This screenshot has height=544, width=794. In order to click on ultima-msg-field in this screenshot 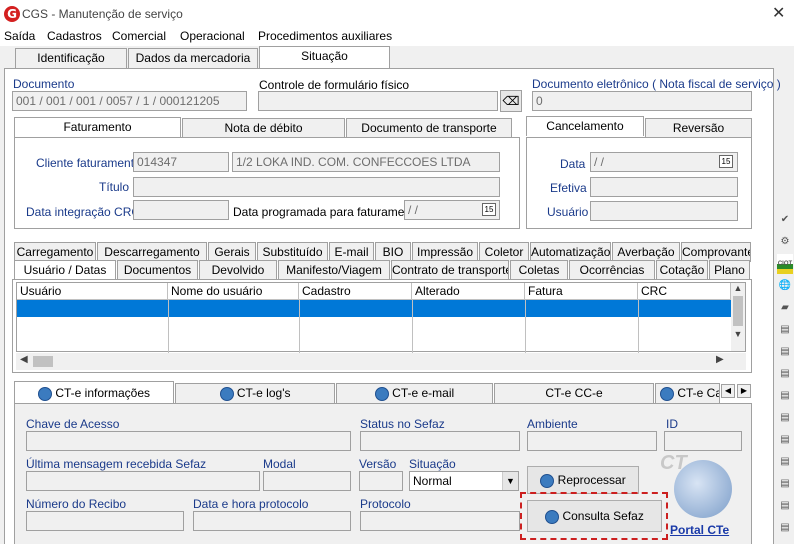, I will do `click(143, 481)`.